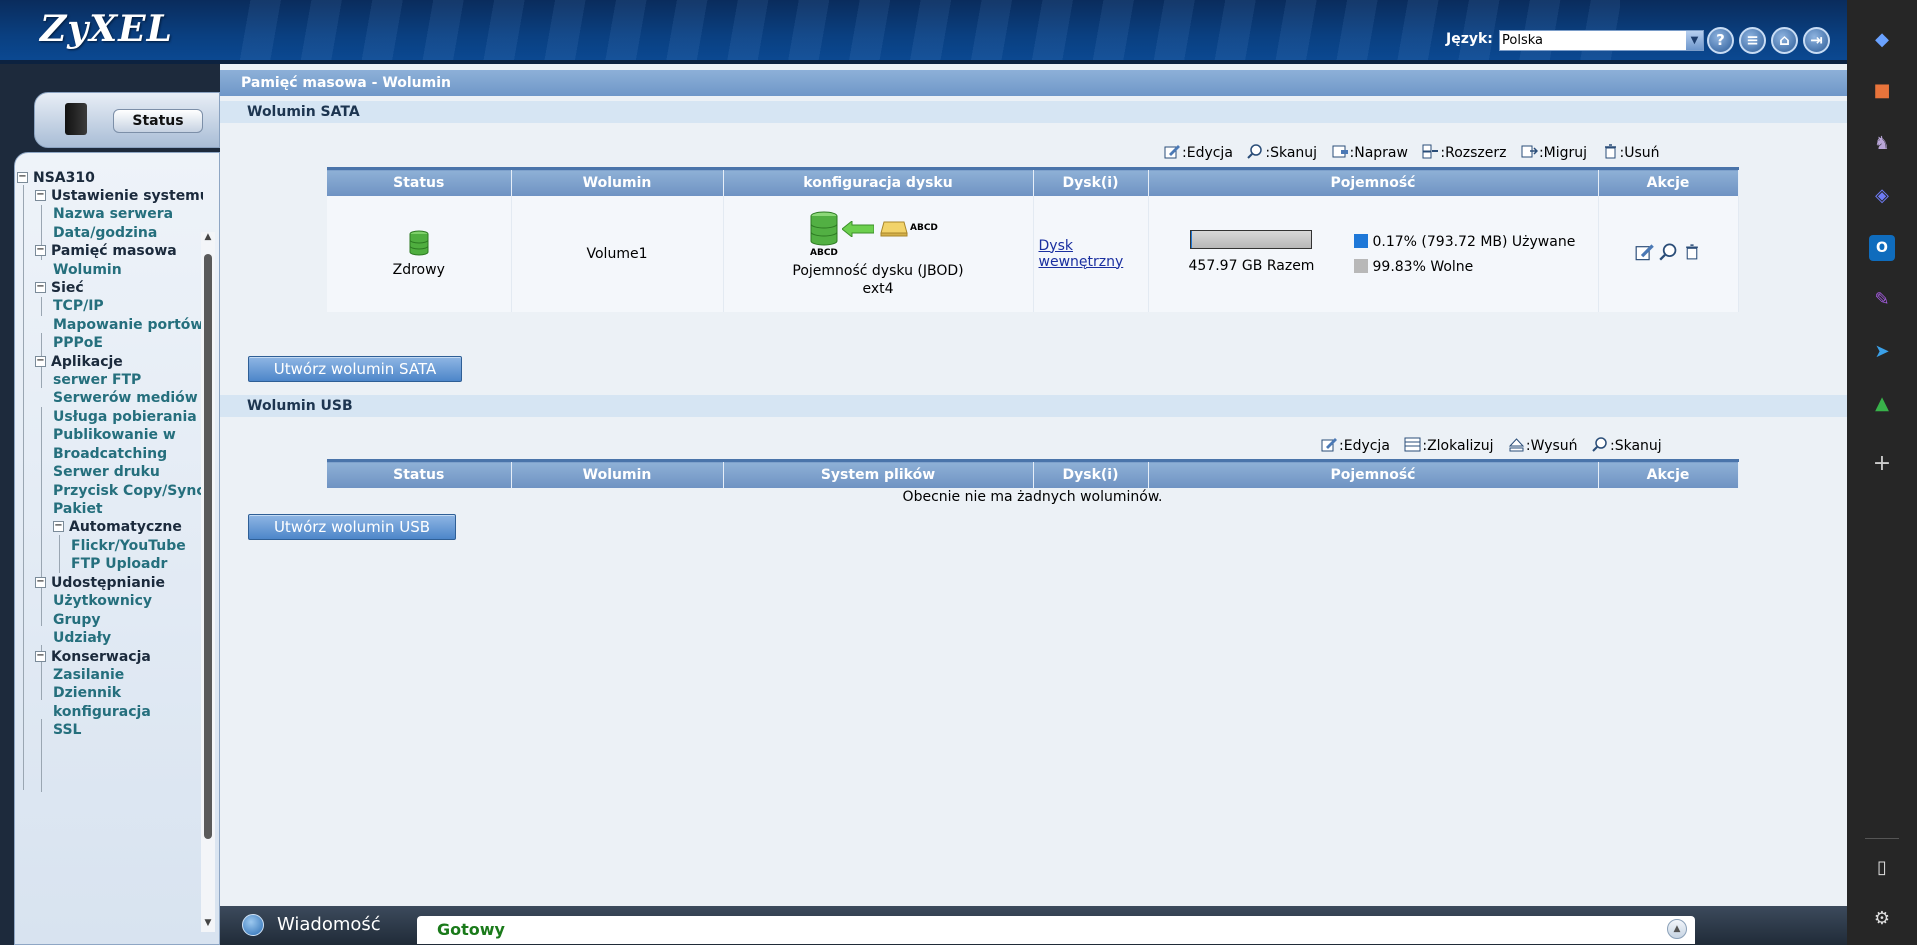  What do you see at coordinates (878, 270) in the screenshot?
I see `disk-config-type: Pojemność dysku (JBOD)` at bounding box center [878, 270].